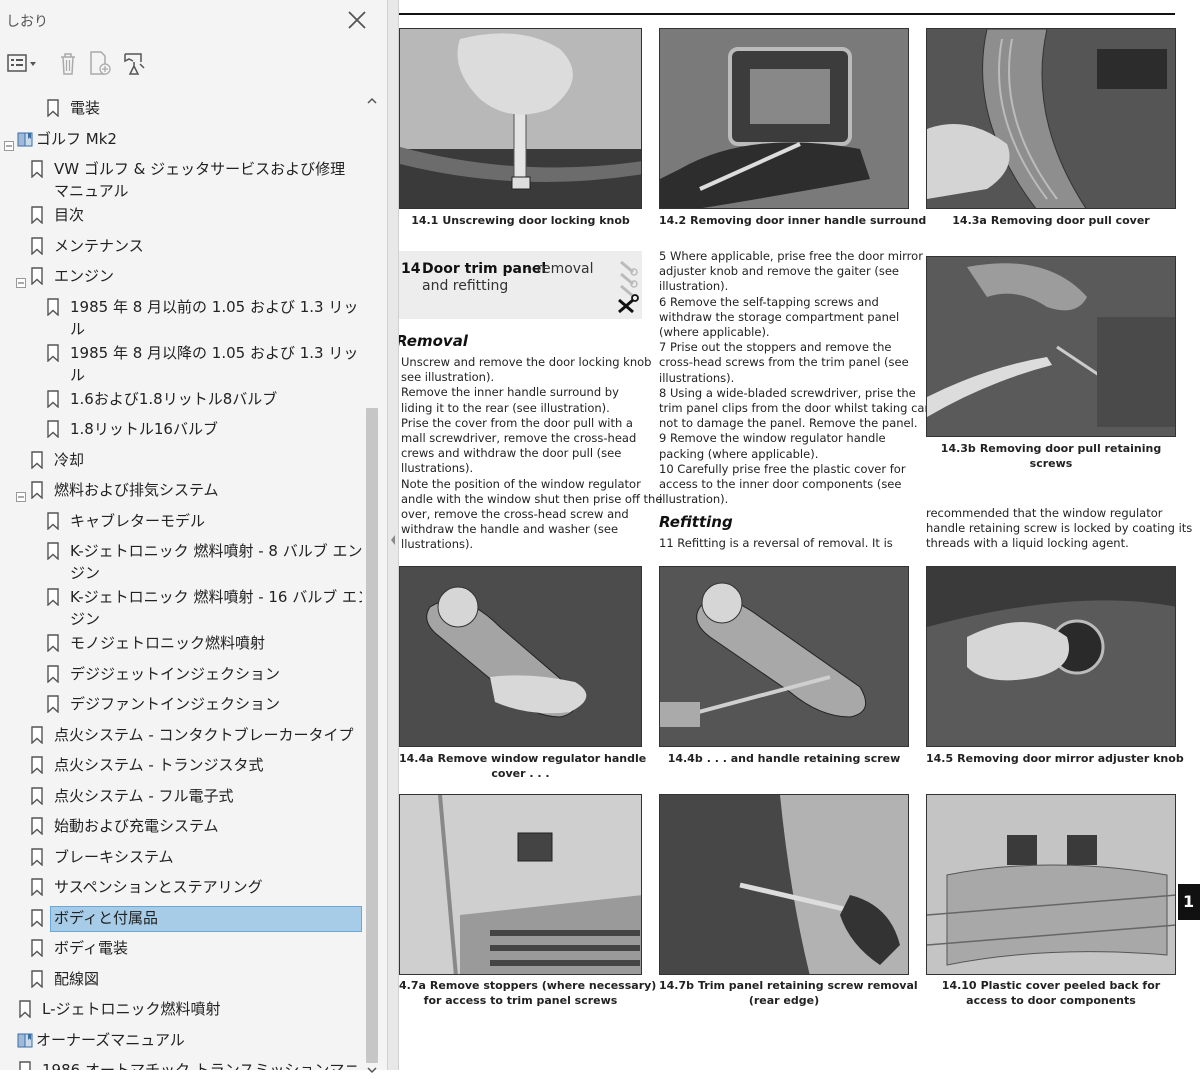 Image resolution: width=1200 pixels, height=1079 pixels. Describe the element at coordinates (181, 249) in the screenshot. I see `bookmark-item: メンテナンス` at that location.